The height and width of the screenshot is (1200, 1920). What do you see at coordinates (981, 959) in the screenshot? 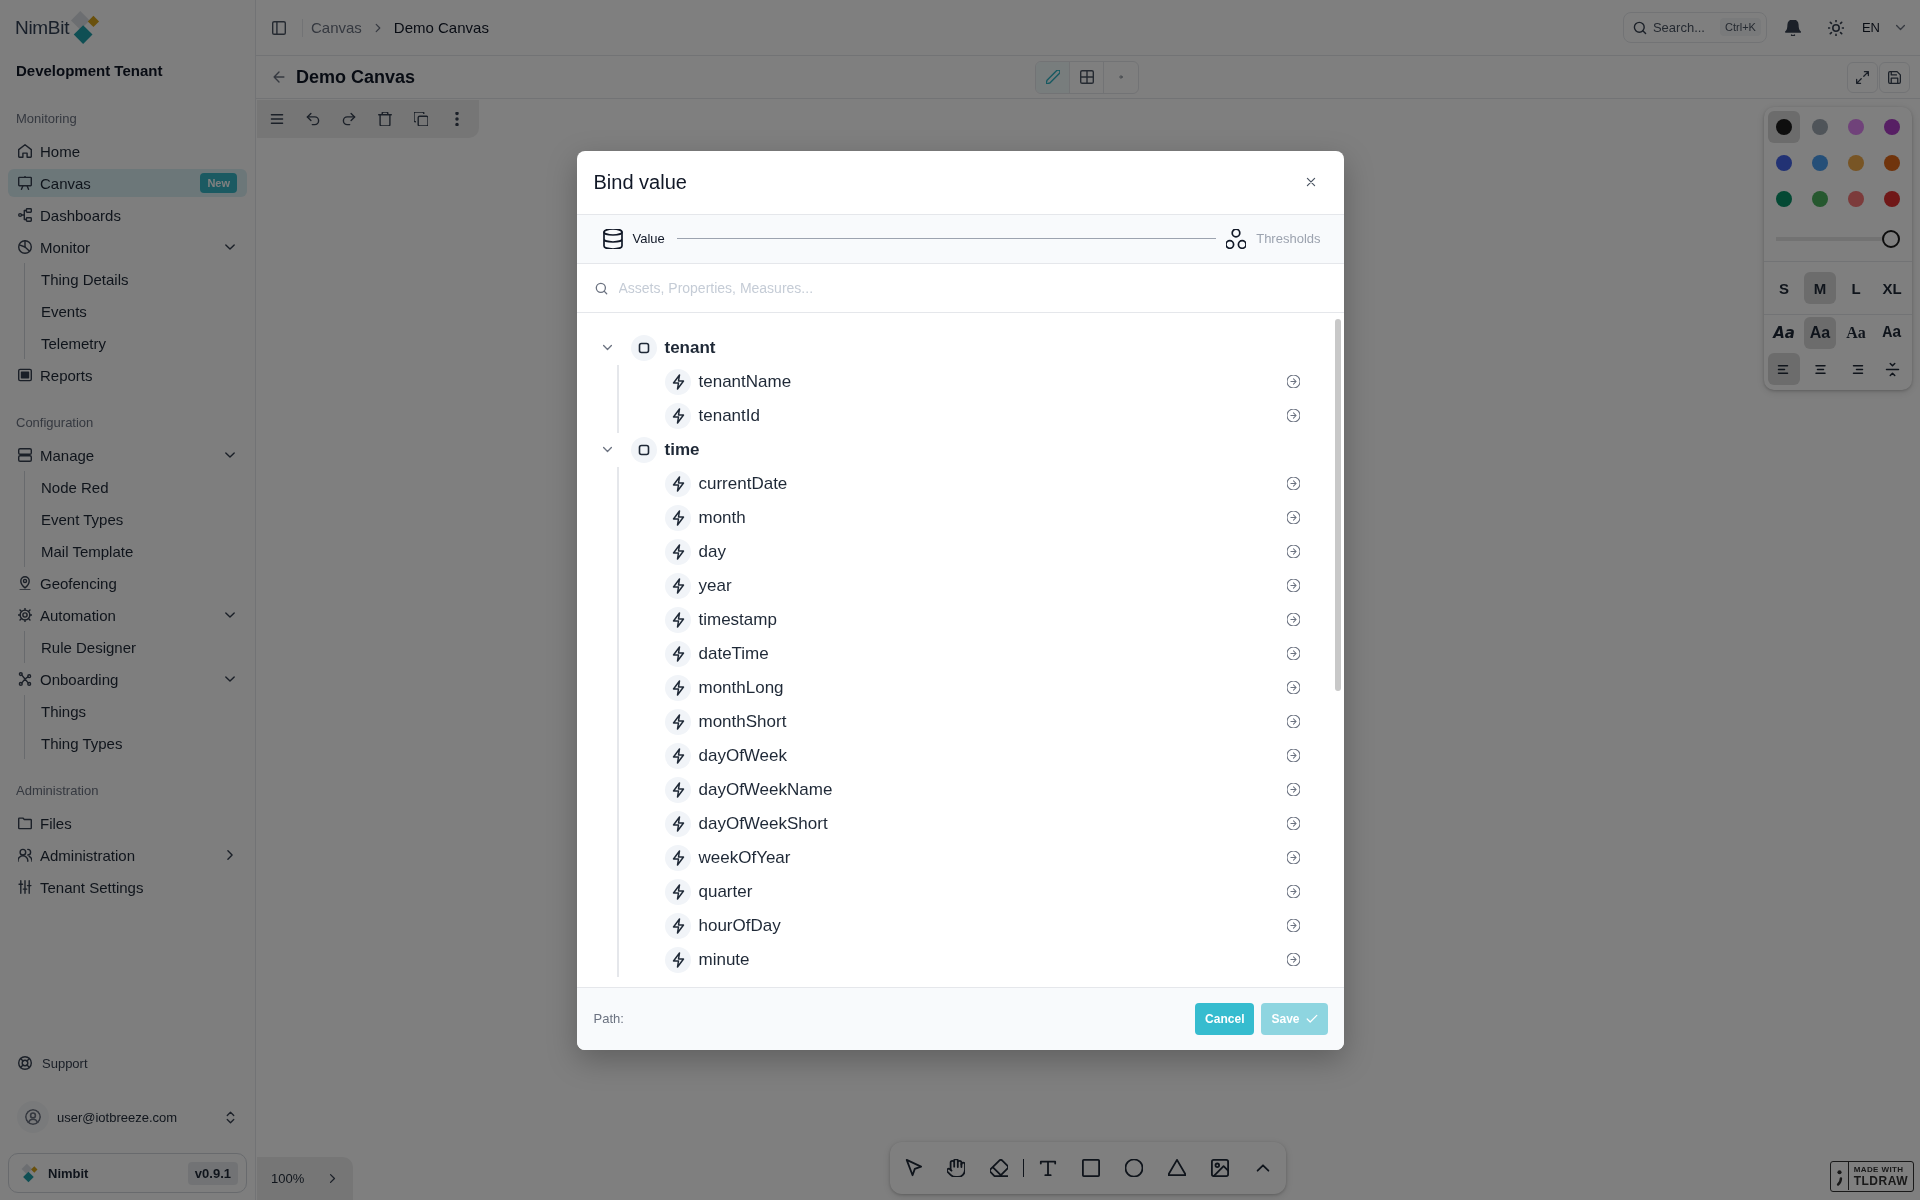
I see `tree-item: minute` at bounding box center [981, 959].